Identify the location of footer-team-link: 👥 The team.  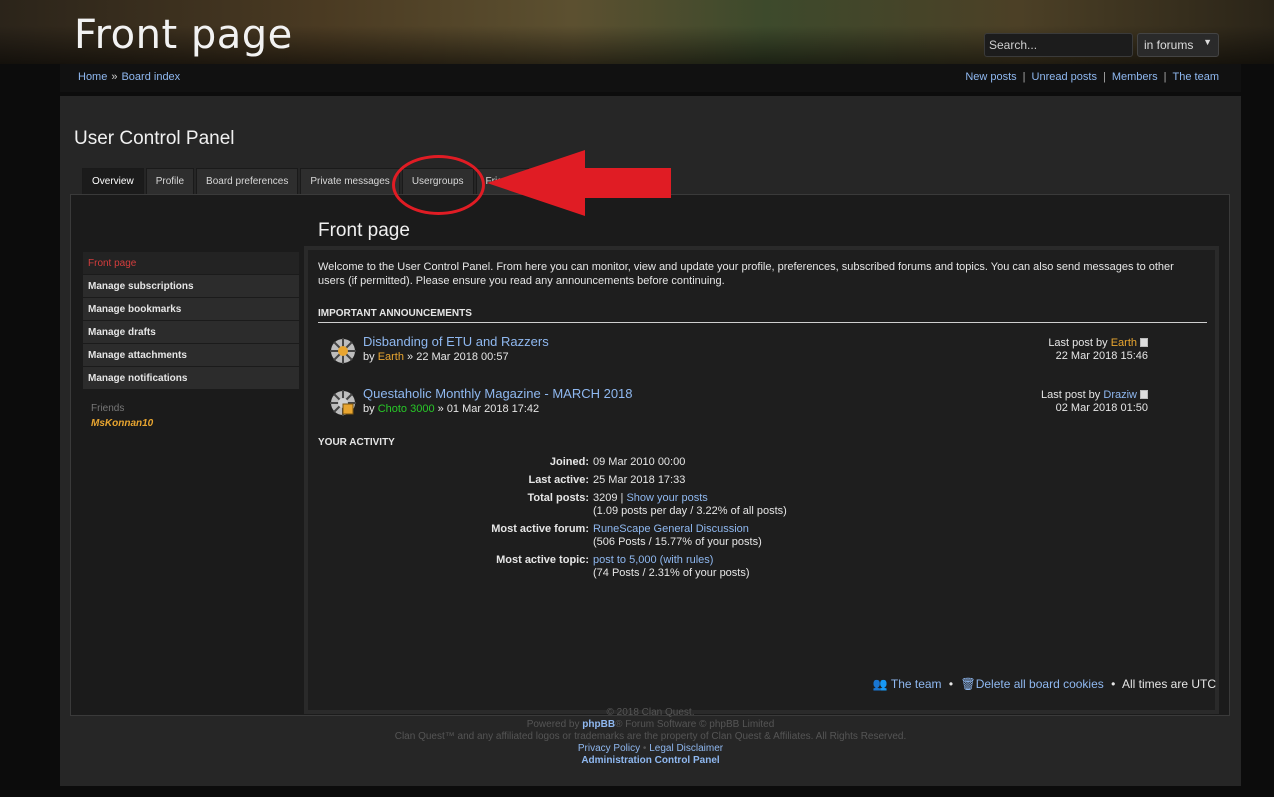
(907, 684).